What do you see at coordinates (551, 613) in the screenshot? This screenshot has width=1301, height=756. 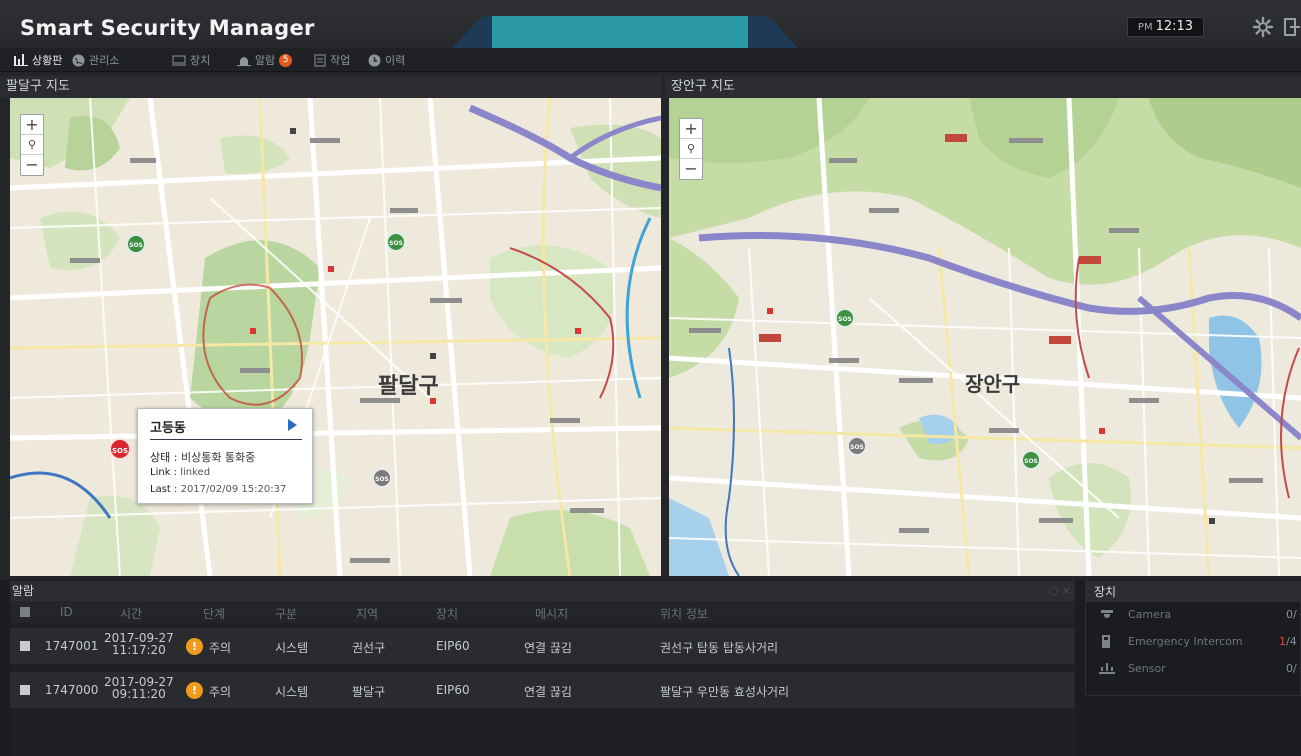 I see `col-message: 메시지` at bounding box center [551, 613].